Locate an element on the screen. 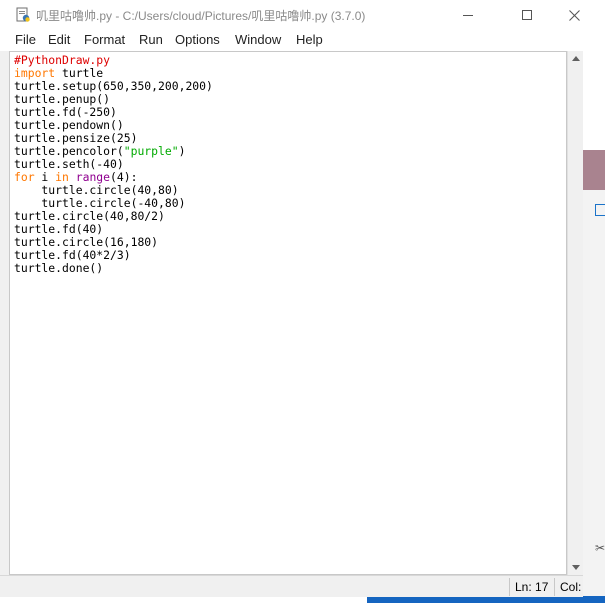 The height and width of the screenshot is (603, 605). vertical-scrollbar is located at coordinates (575, 313).